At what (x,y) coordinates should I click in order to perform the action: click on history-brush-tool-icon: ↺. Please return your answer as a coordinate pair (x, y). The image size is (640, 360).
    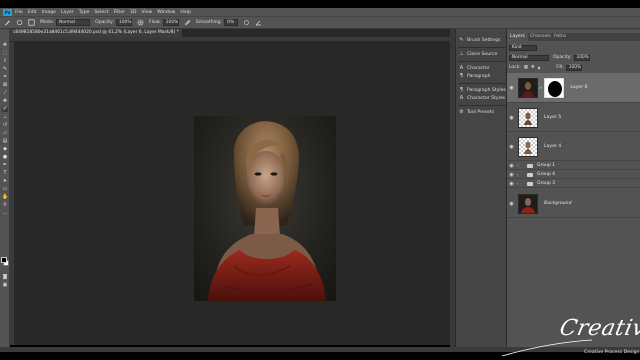
    Looking at the image, I should click on (5, 125).